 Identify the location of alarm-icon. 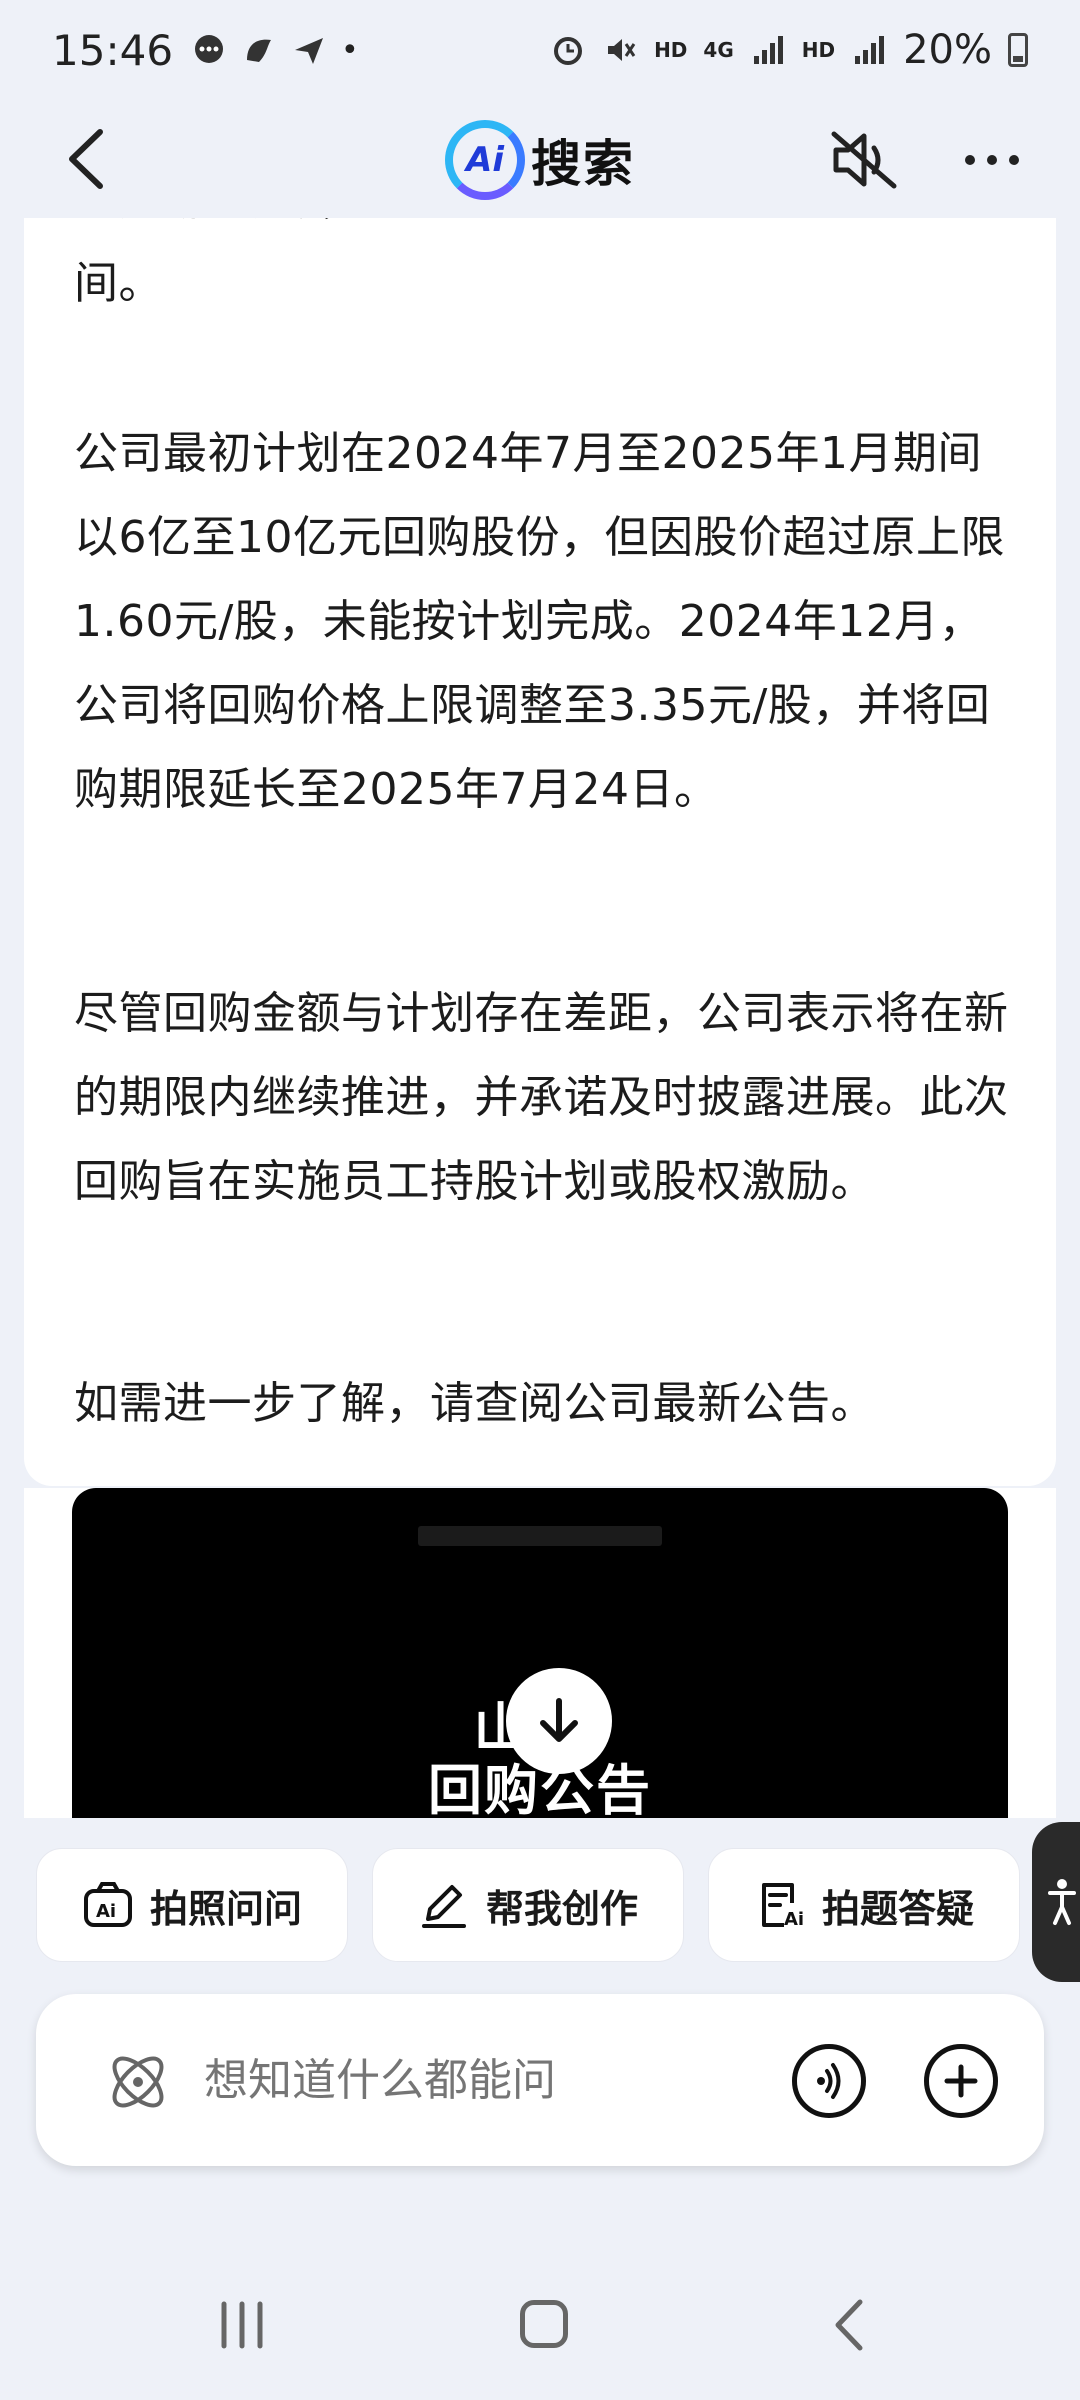
(568, 51).